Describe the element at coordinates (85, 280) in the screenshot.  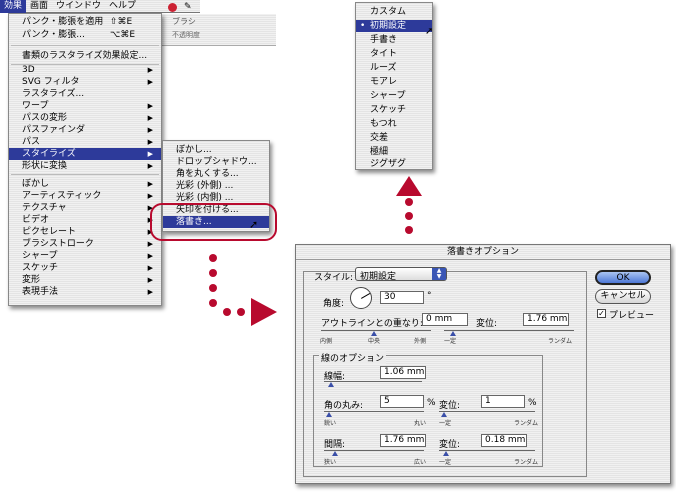
I see `menu-item-distort: 変形 ▶` at that location.